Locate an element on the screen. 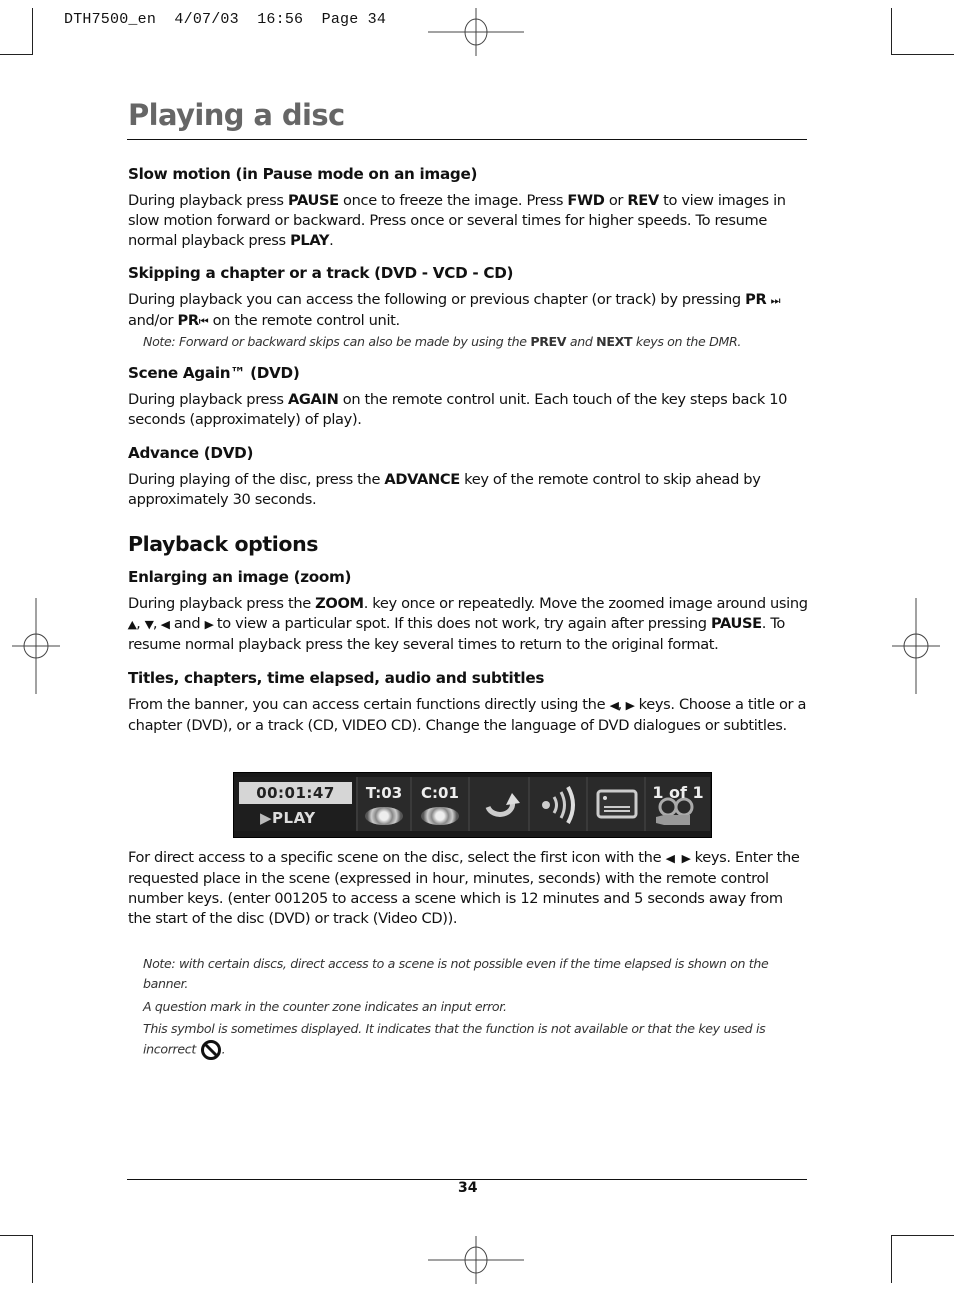 The height and width of the screenshot is (1292, 954). text: or is located at coordinates (616, 200).